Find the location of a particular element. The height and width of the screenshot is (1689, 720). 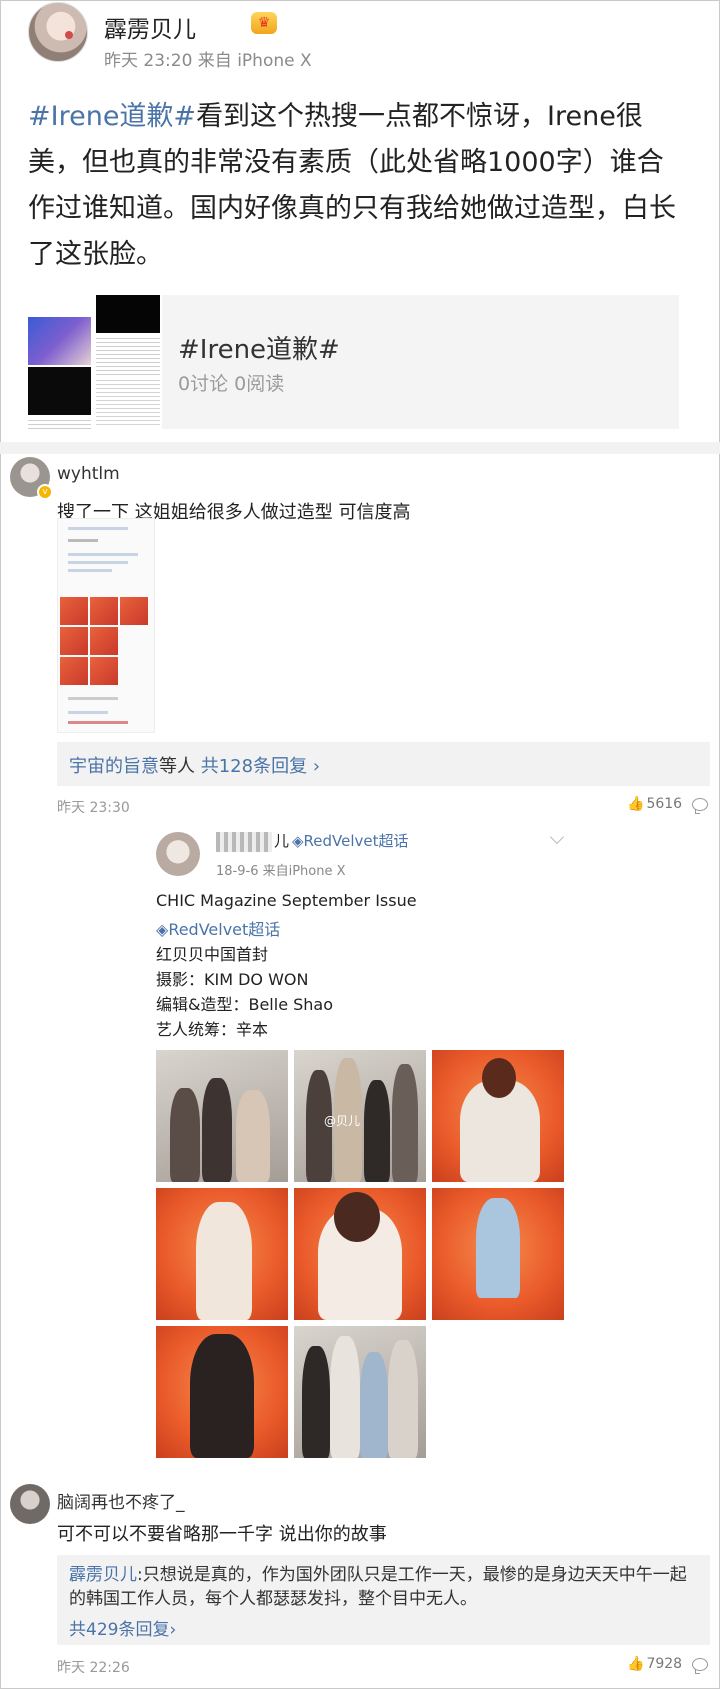

comment-time: 昨天 22:26 is located at coordinates (93, 1668).